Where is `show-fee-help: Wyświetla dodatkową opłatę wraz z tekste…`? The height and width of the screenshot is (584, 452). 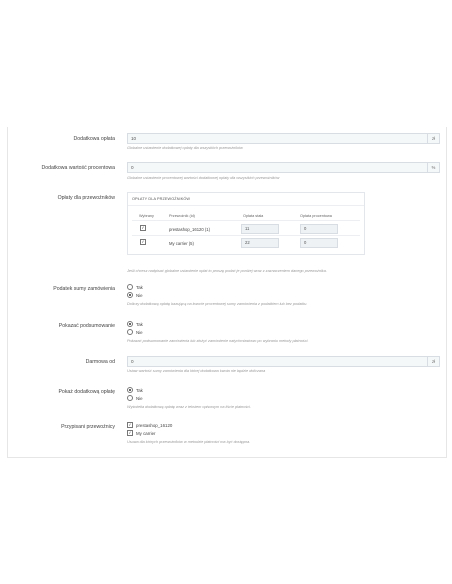
show-fee-help: Wyświetla dodatkową opłatę wraz z tekste… is located at coordinates (189, 407).